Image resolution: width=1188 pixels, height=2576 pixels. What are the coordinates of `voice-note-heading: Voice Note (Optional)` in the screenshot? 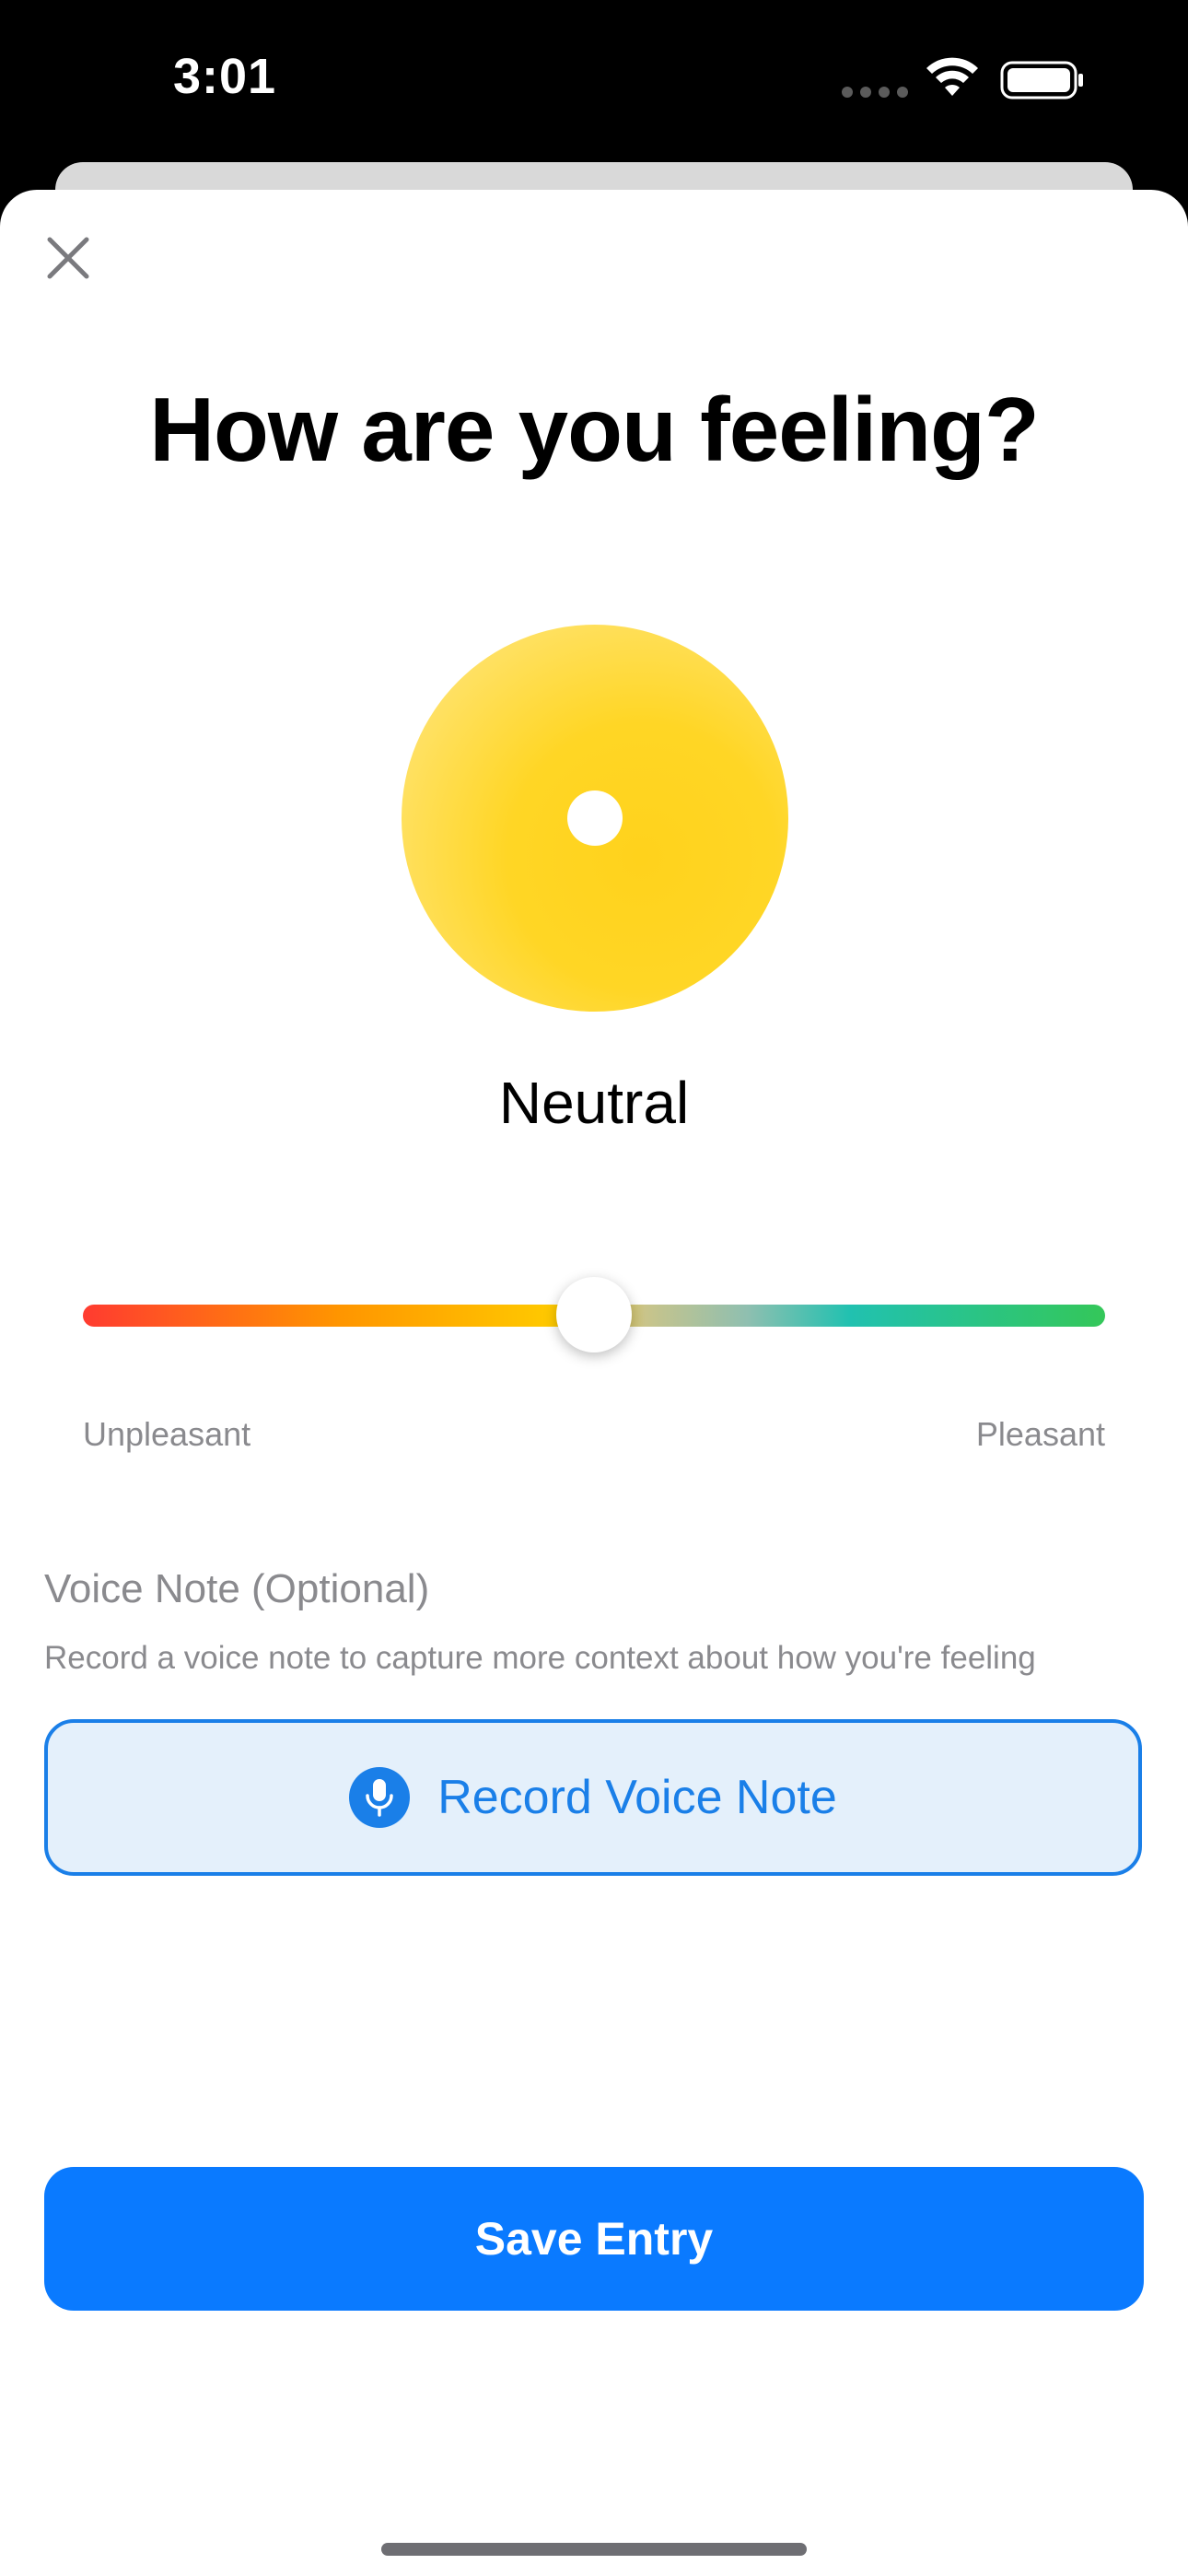 It's located at (237, 1588).